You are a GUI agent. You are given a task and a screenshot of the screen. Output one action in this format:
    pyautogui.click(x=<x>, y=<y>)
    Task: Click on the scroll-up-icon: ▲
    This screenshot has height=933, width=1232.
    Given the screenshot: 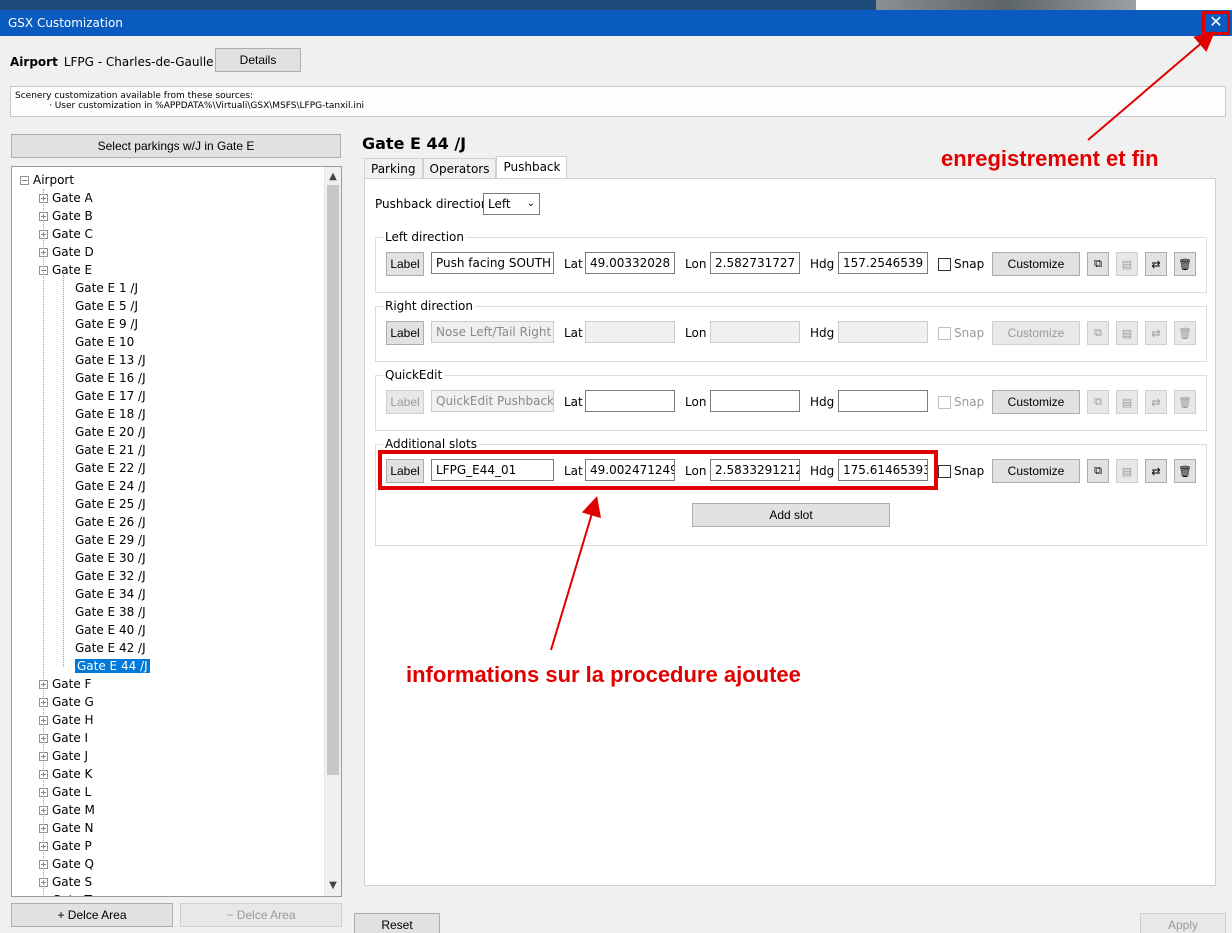 What is the action you would take?
    pyautogui.click(x=333, y=177)
    